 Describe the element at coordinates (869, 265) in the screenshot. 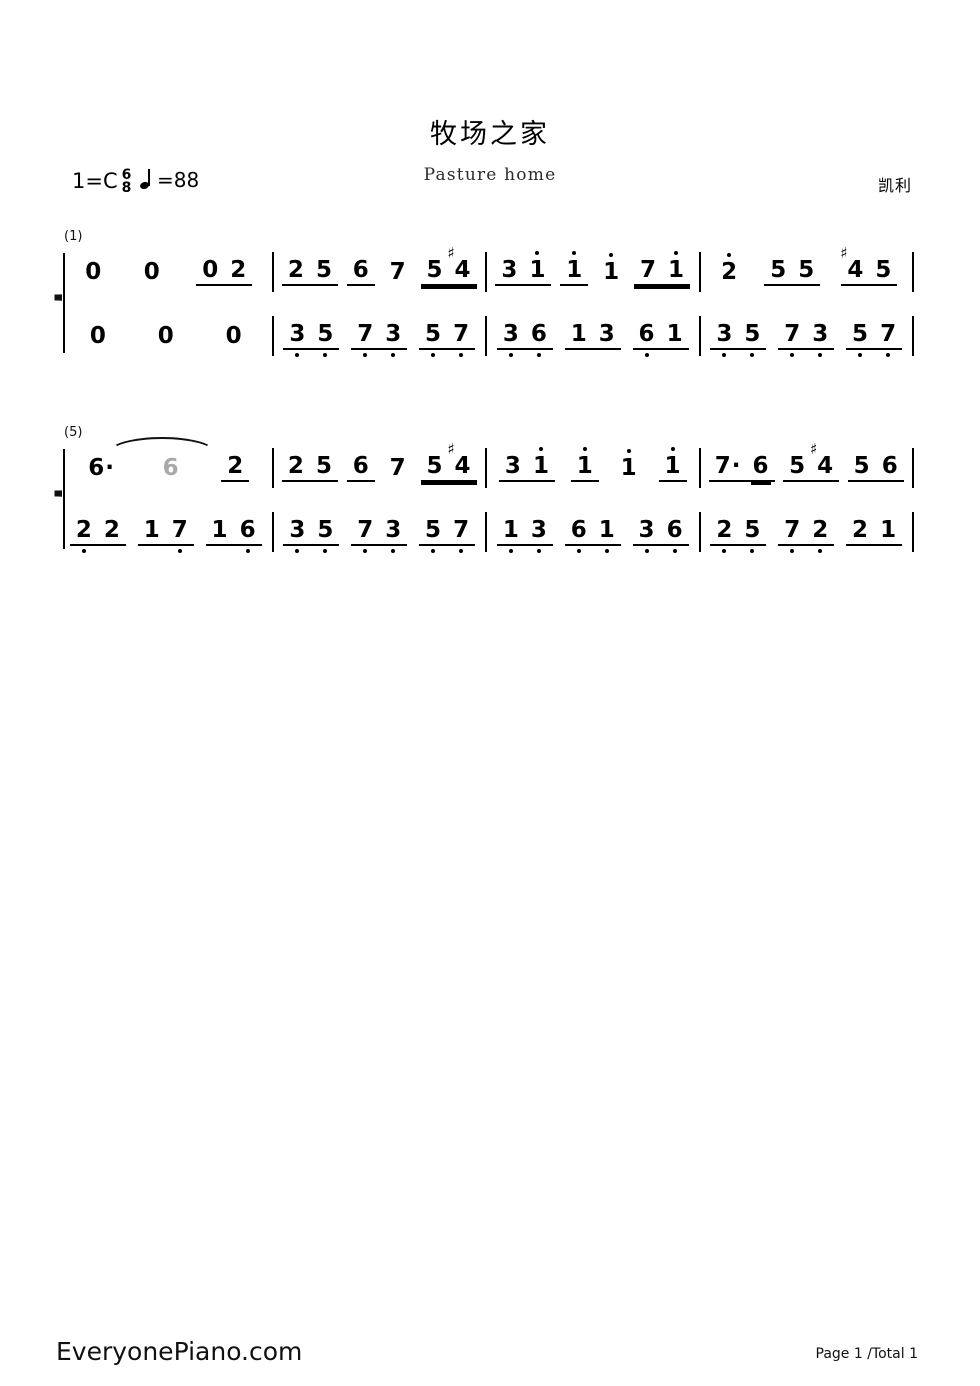

I see `beamed-group: ♯ 4 5` at that location.